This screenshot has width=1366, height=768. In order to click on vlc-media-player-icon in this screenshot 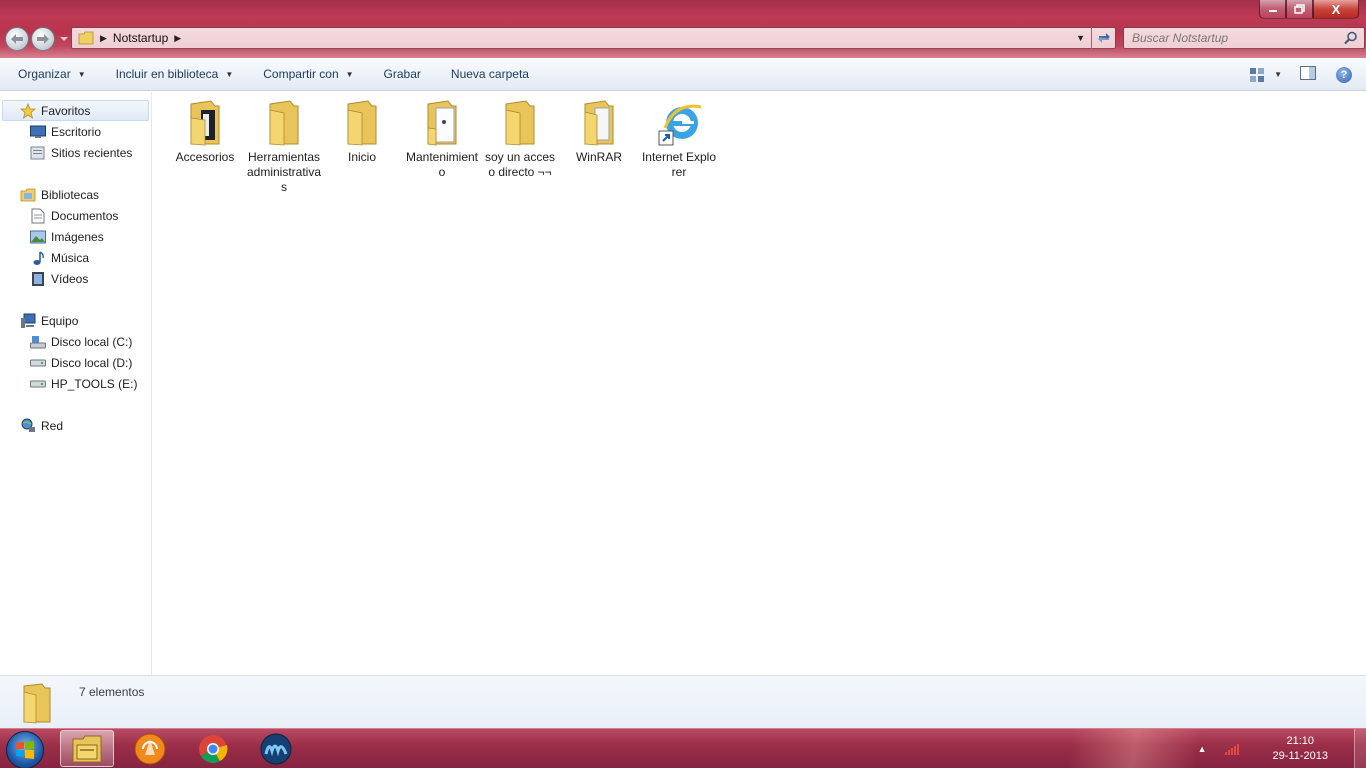, I will do `click(150, 748)`.